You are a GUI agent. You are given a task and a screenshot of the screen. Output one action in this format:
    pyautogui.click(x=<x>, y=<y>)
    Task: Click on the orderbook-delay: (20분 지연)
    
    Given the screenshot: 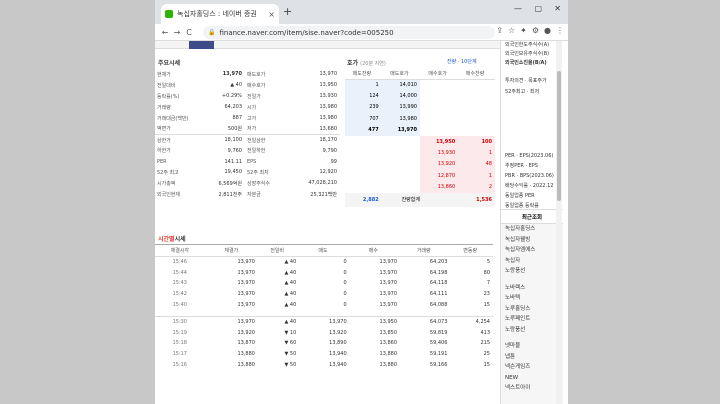 What is the action you would take?
    pyautogui.click(x=373, y=64)
    